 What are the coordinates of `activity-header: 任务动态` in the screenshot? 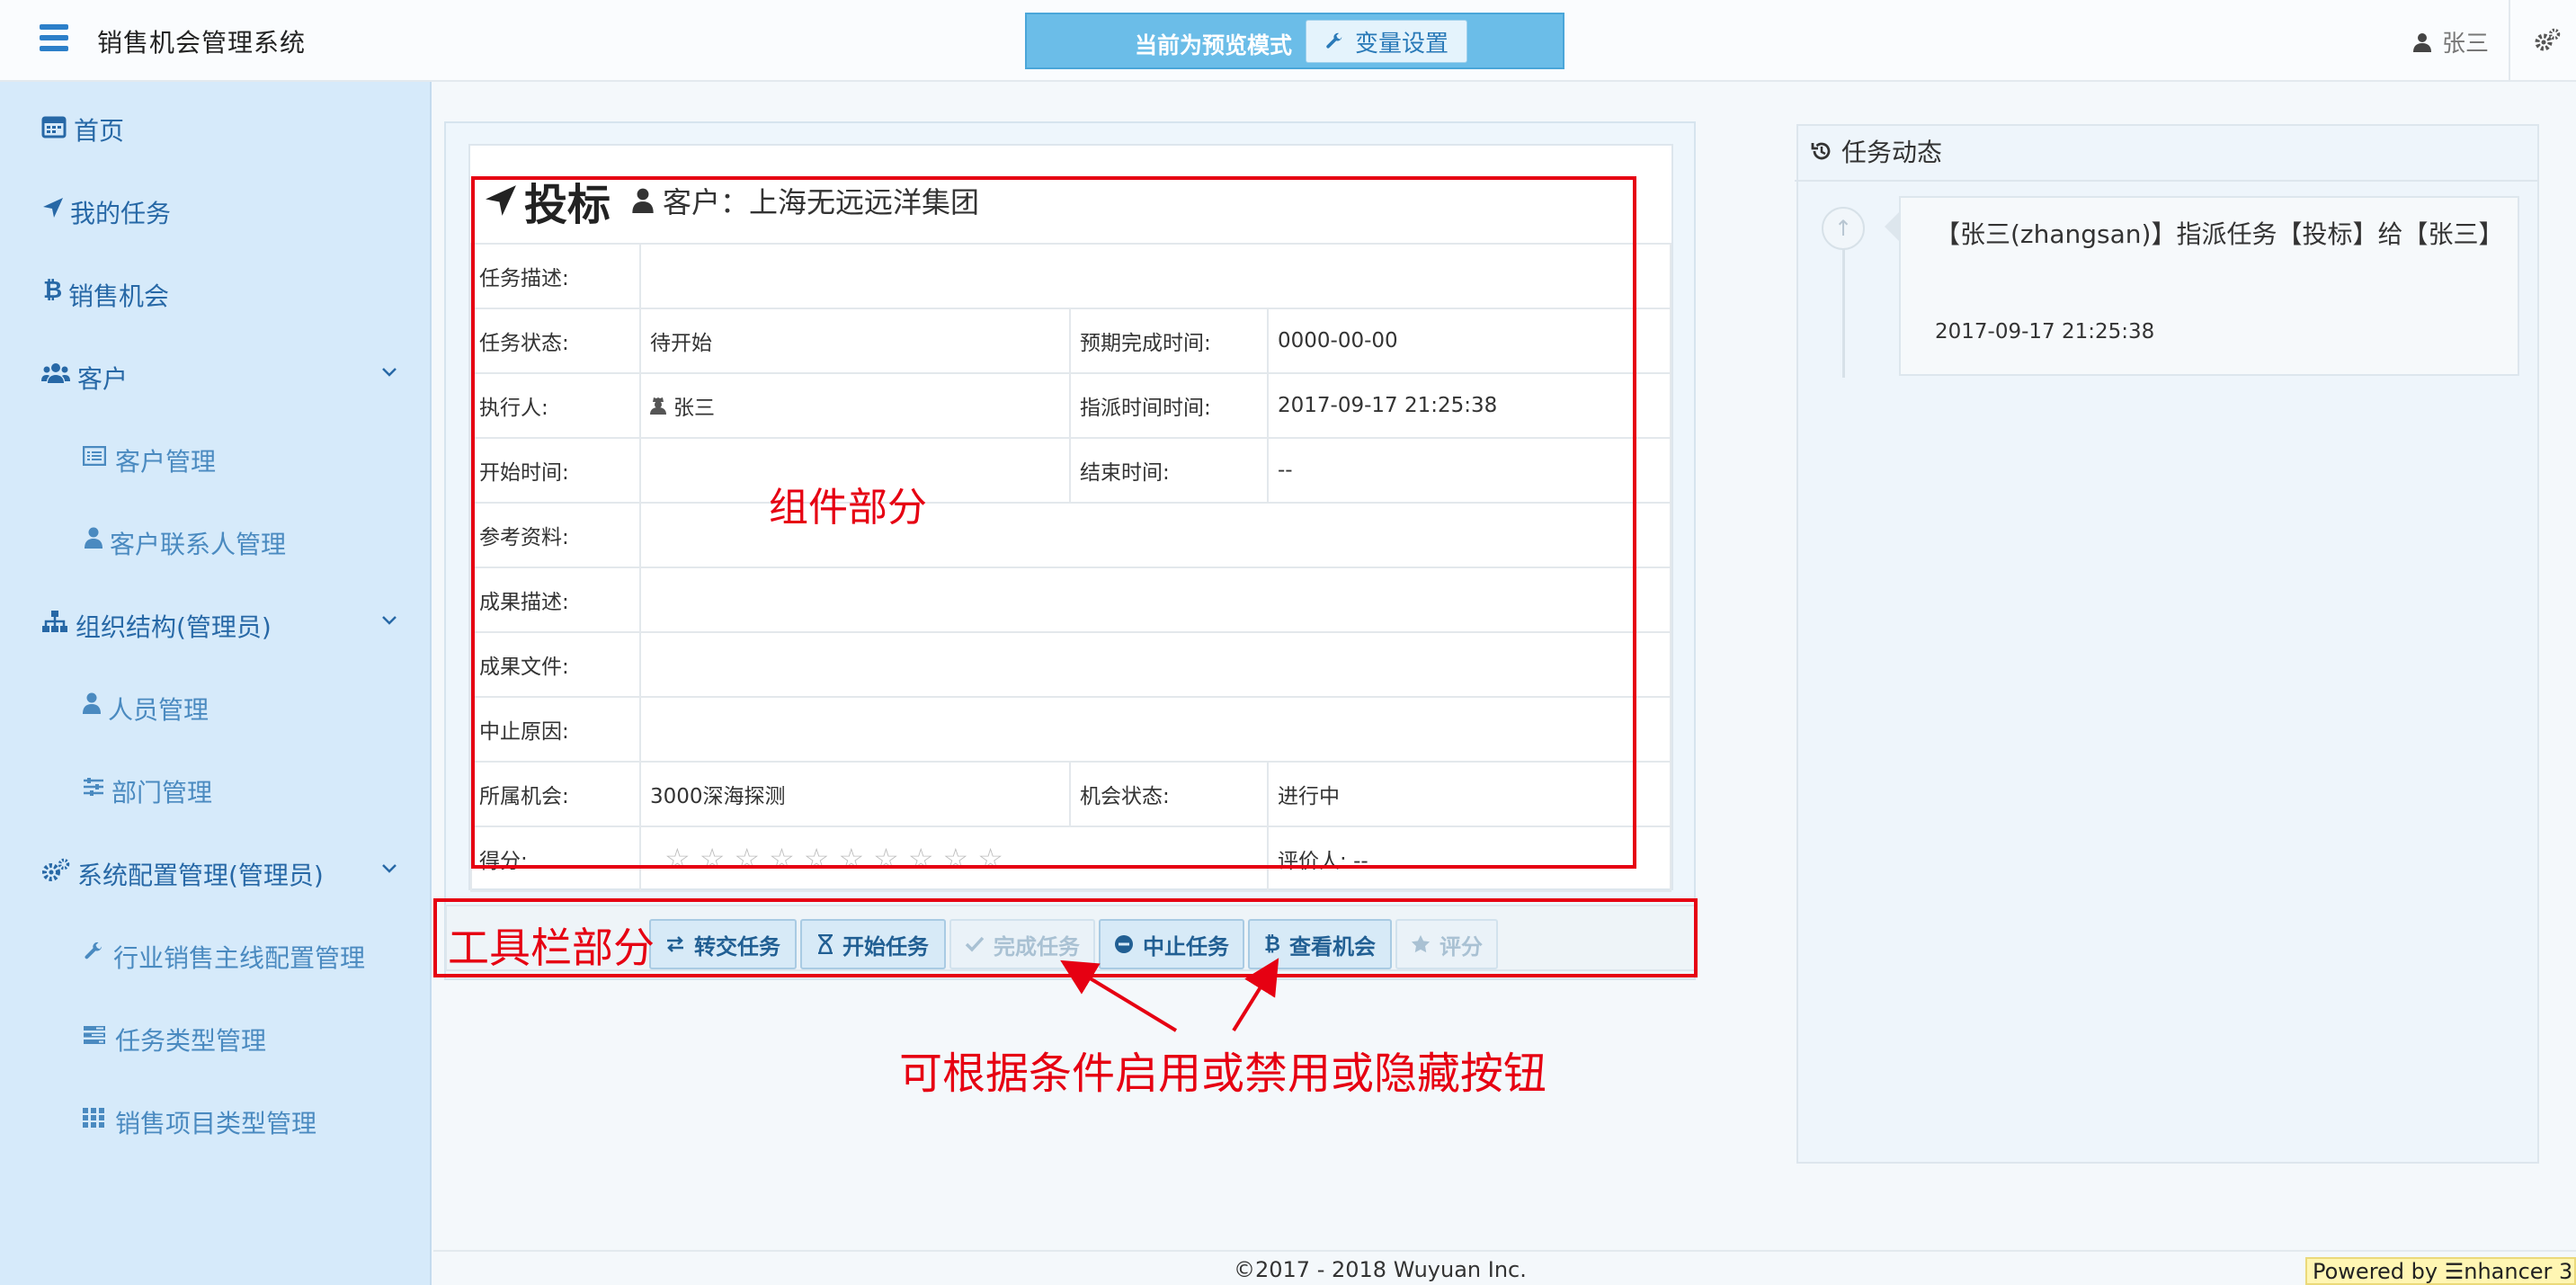 It's located at (1876, 151).